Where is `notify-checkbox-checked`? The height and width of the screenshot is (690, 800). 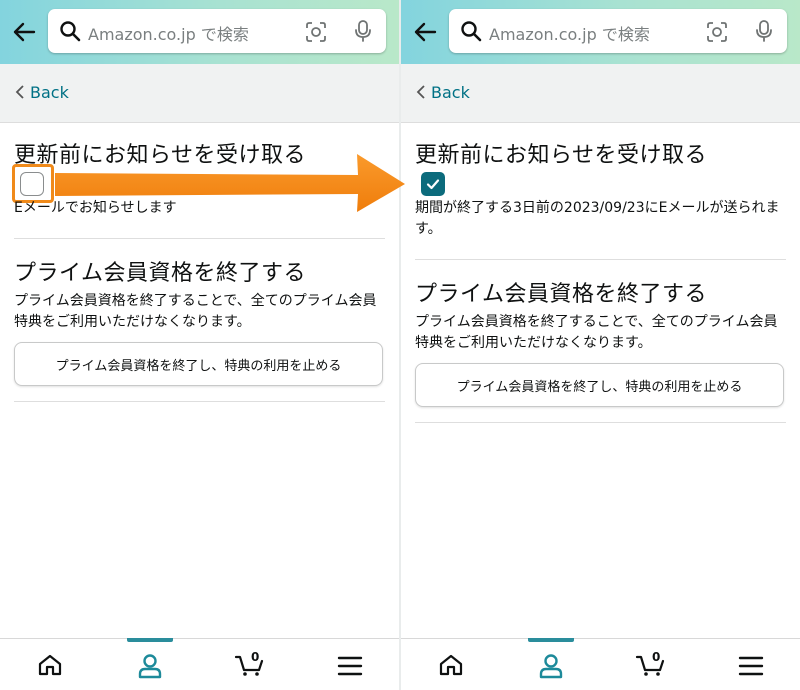 notify-checkbox-checked is located at coordinates (433, 184).